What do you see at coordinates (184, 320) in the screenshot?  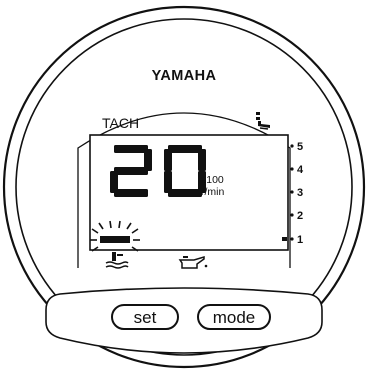 I see `button-panel` at bounding box center [184, 320].